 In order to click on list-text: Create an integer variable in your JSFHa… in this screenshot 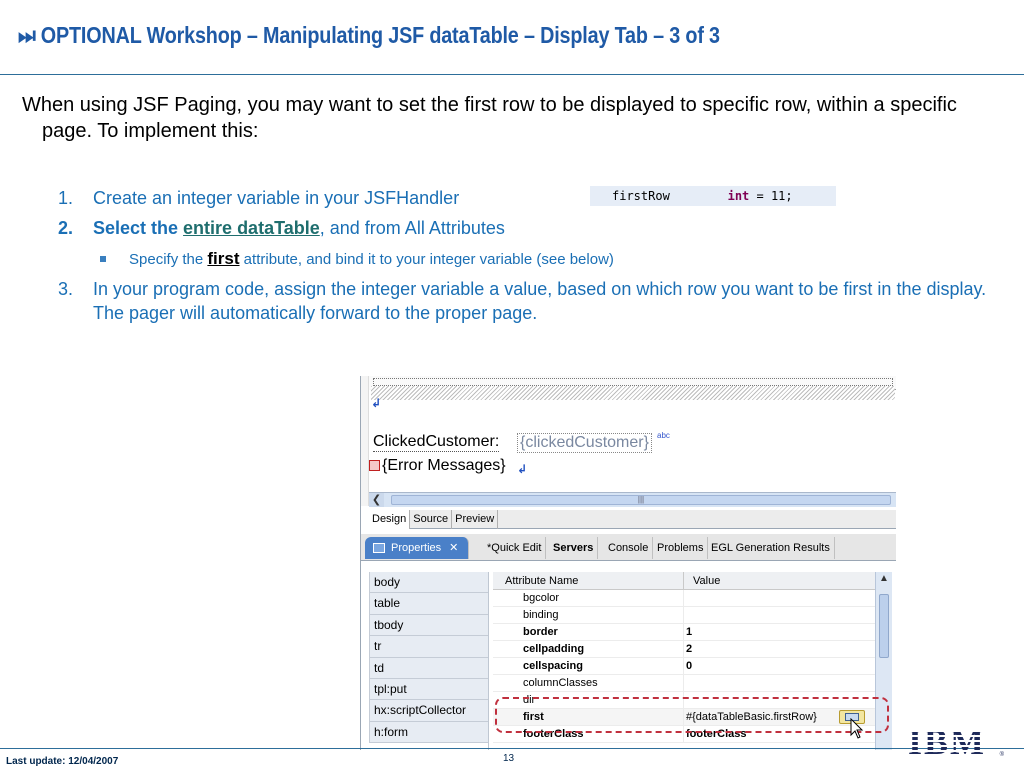, I will do `click(276, 198)`.